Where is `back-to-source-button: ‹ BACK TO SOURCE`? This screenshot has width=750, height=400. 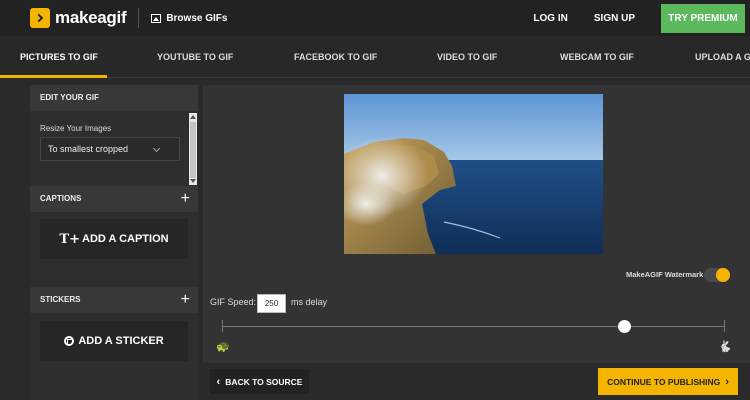
back-to-source-button: ‹ BACK TO SOURCE is located at coordinates (259, 381).